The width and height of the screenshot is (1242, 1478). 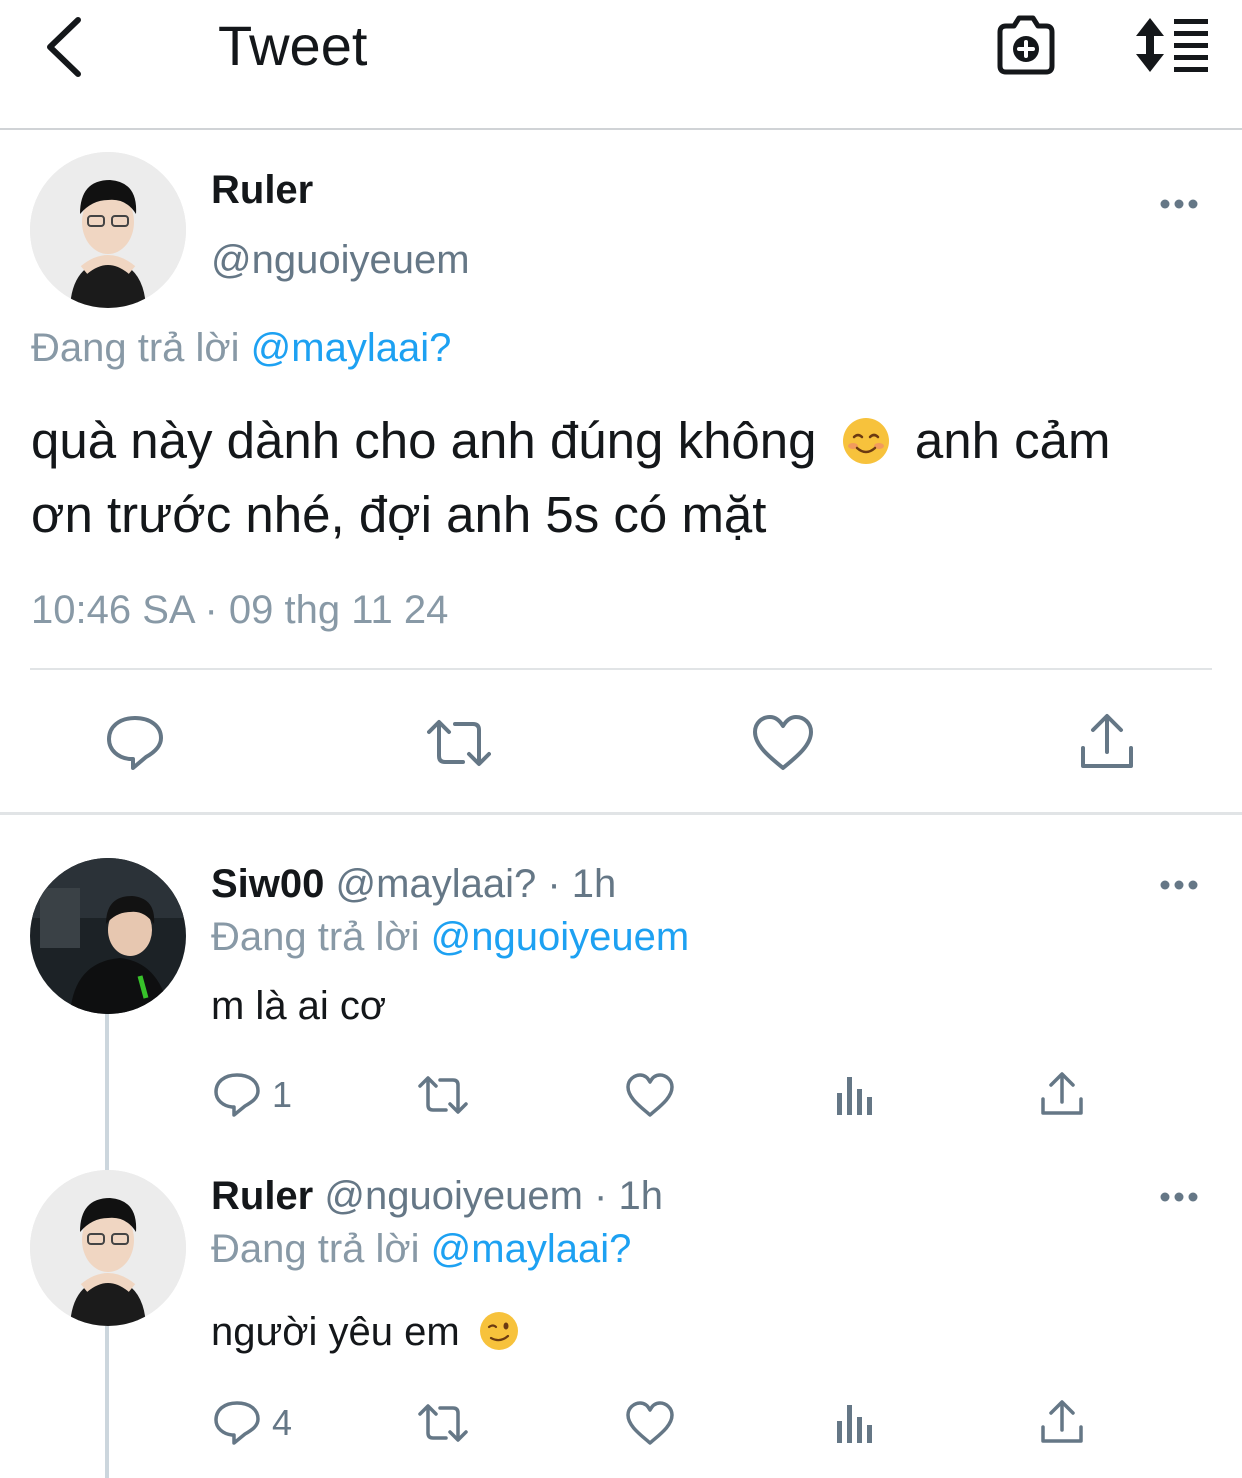 I want to click on reply-header: Ruler @nguoiyeuem · 1h, so click(x=437, y=1196).